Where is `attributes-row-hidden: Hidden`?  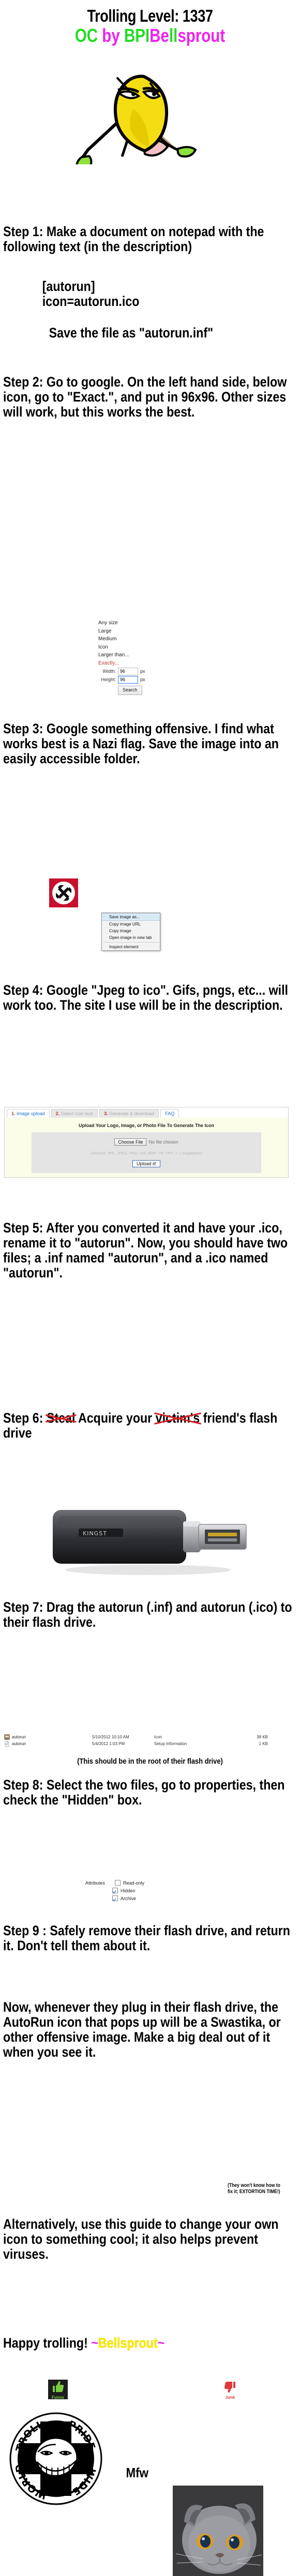
attributes-row-hidden: Hidden is located at coordinates (115, 1890).